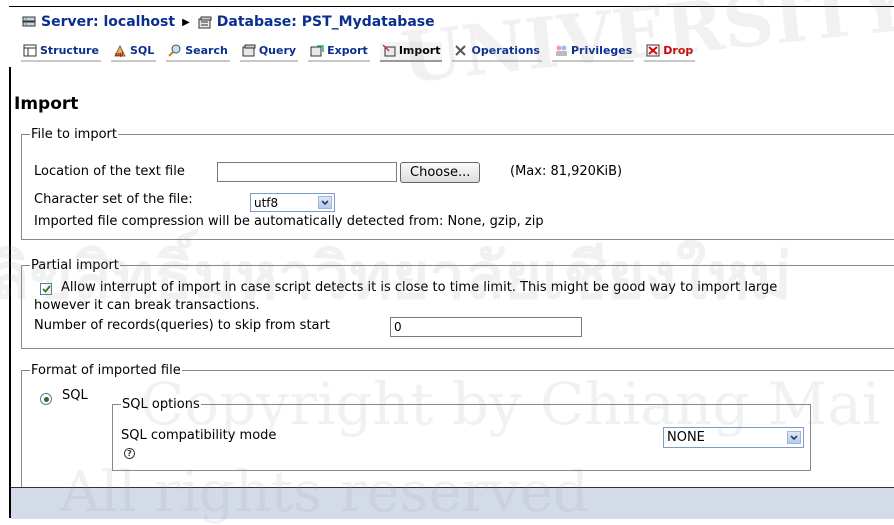  What do you see at coordinates (10, 292) in the screenshot?
I see `content-left-border` at bounding box center [10, 292].